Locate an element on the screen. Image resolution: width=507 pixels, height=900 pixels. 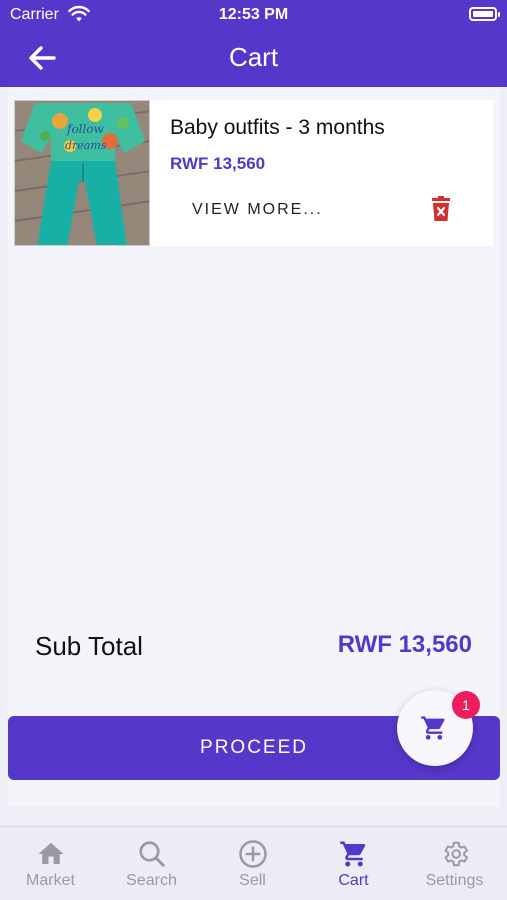
product-image-graphic: follow dreams is located at coordinates (82, 173).